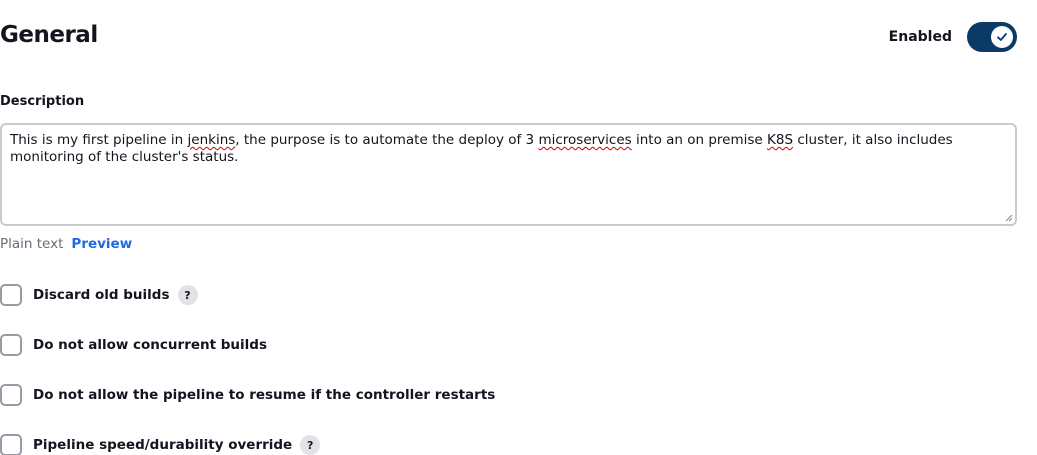  I want to click on option-label: Pipeline speed/durability override, so click(163, 445).